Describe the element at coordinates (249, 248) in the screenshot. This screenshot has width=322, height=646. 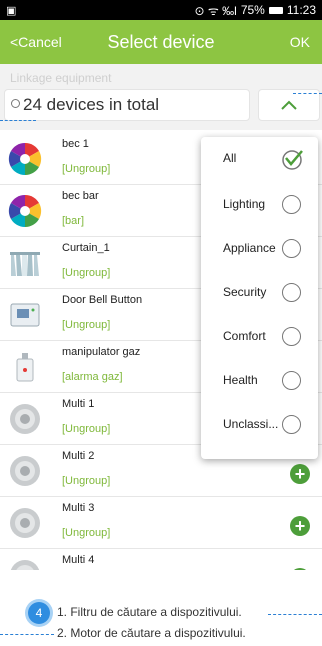
I see `category-label: Appliance` at that location.